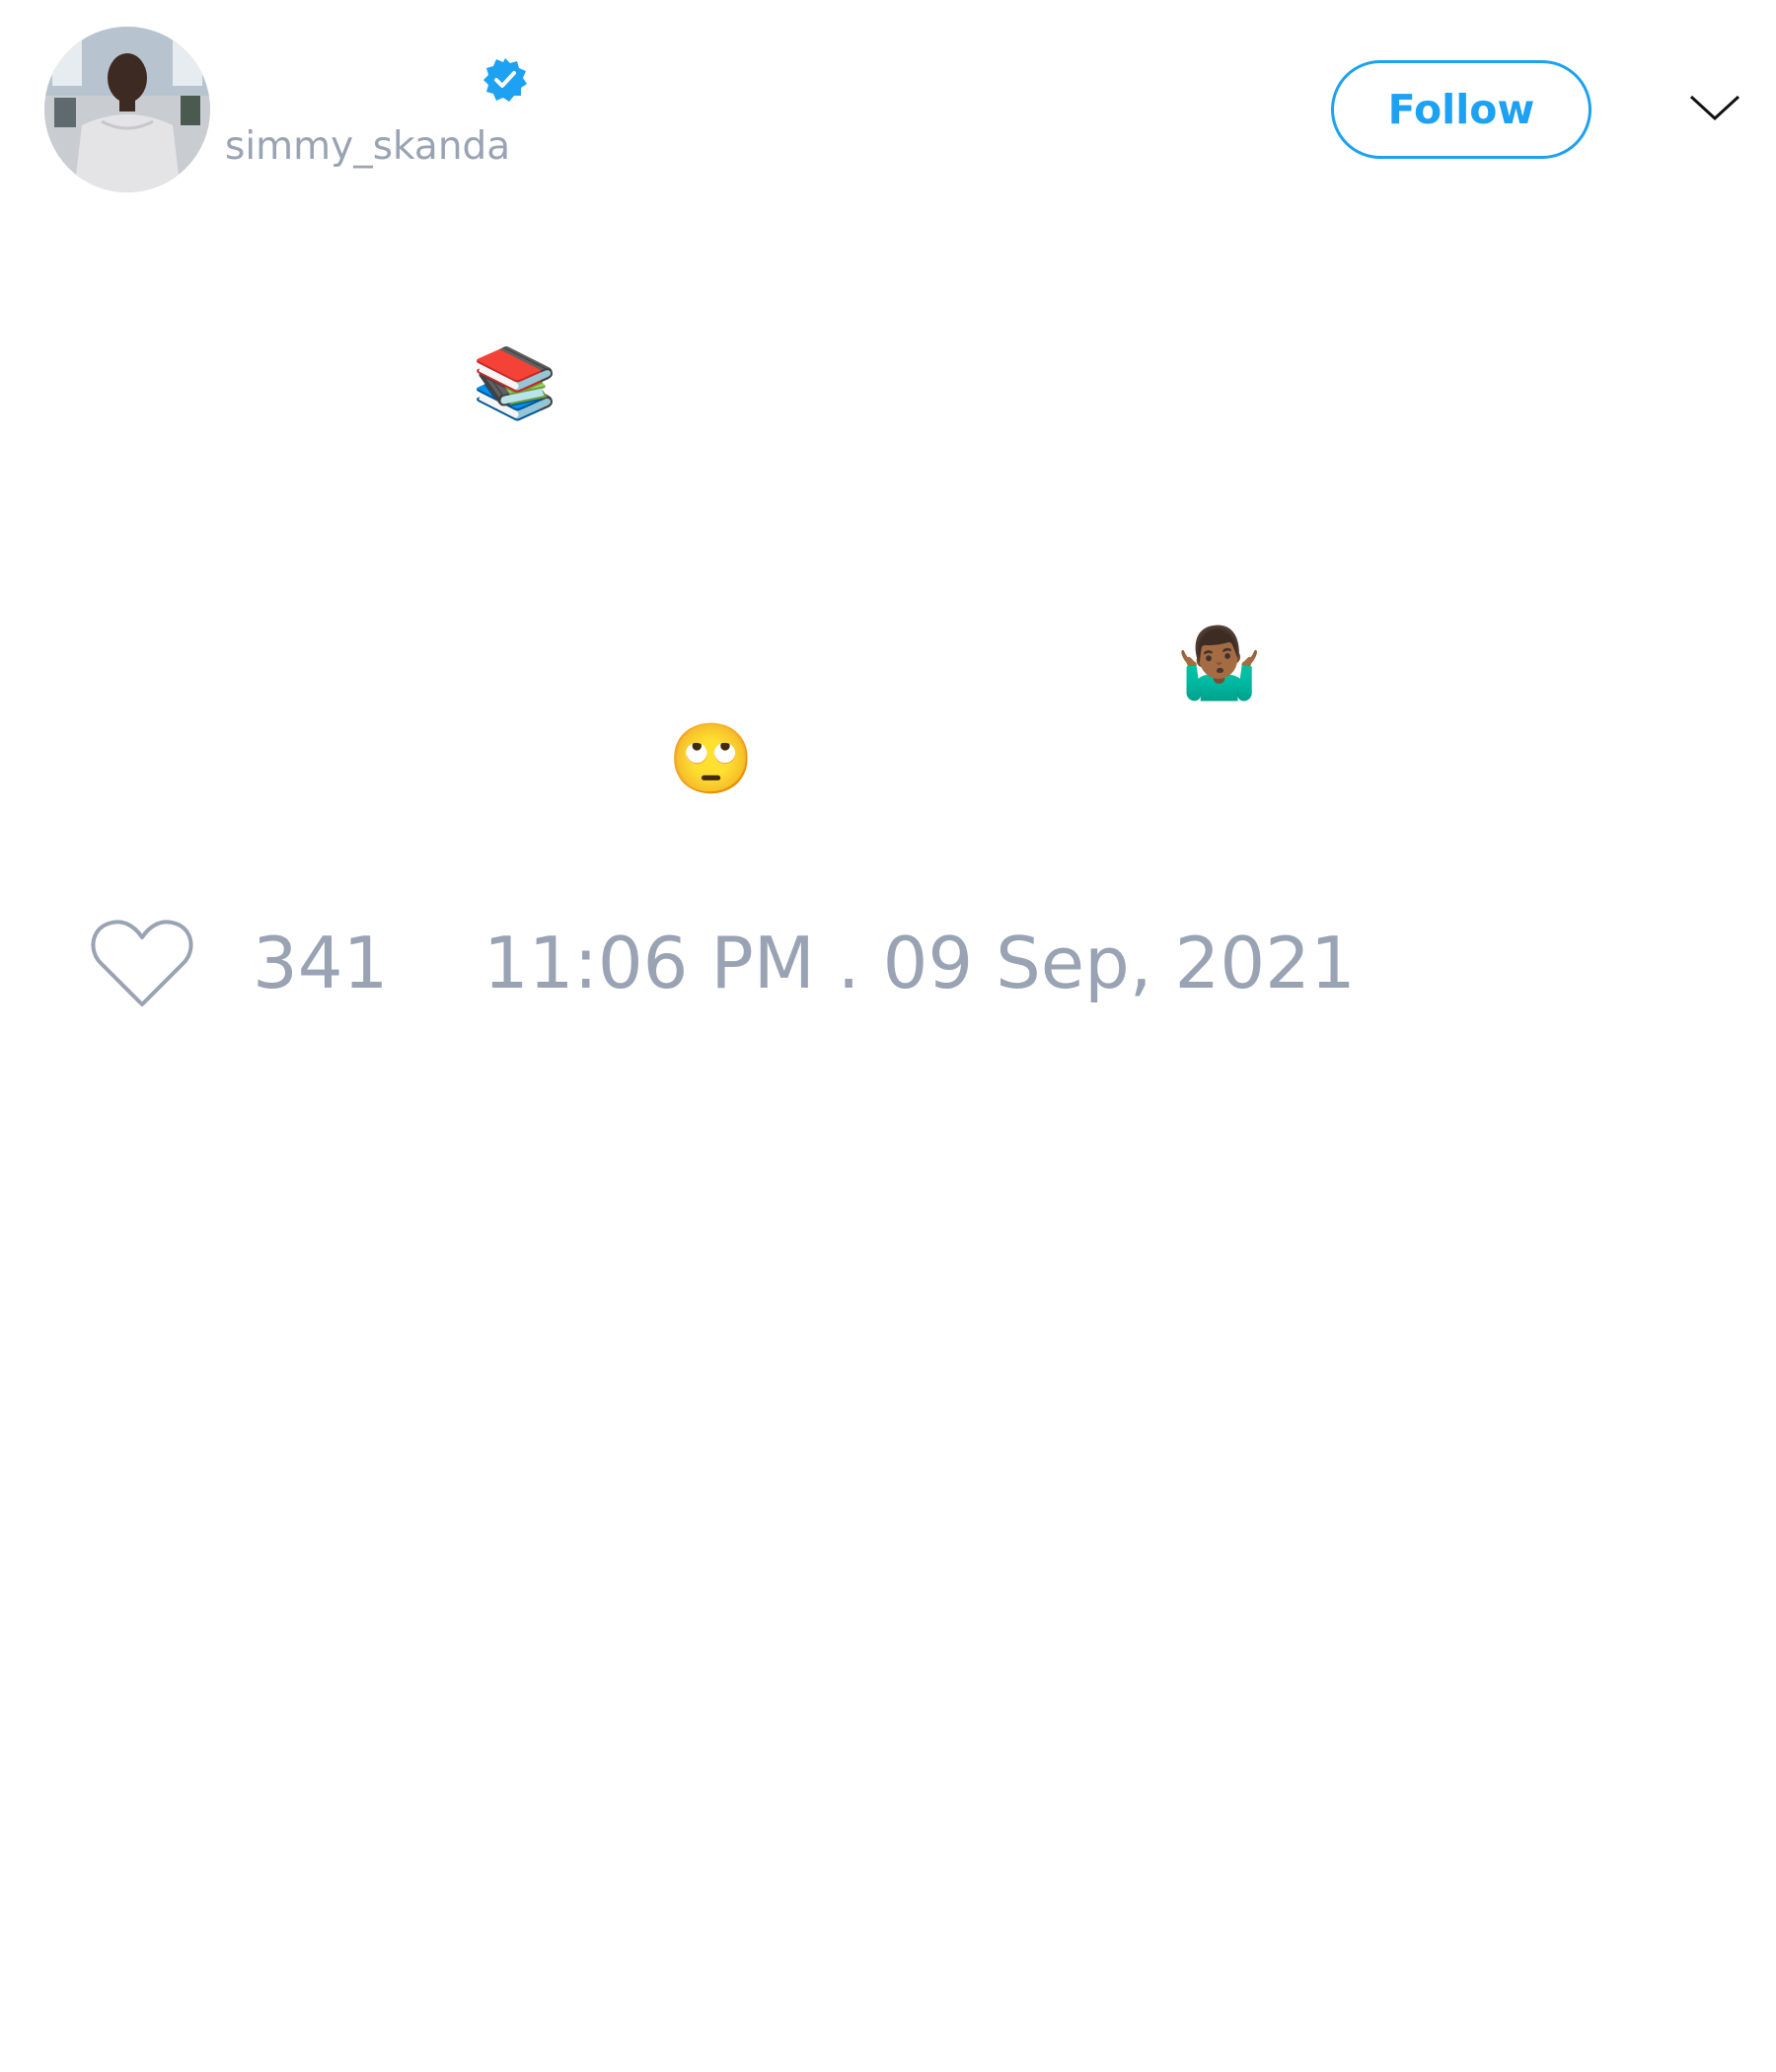  Describe the element at coordinates (711, 759) in the screenshot. I see `eye-roll-emoji: 🙄` at that location.